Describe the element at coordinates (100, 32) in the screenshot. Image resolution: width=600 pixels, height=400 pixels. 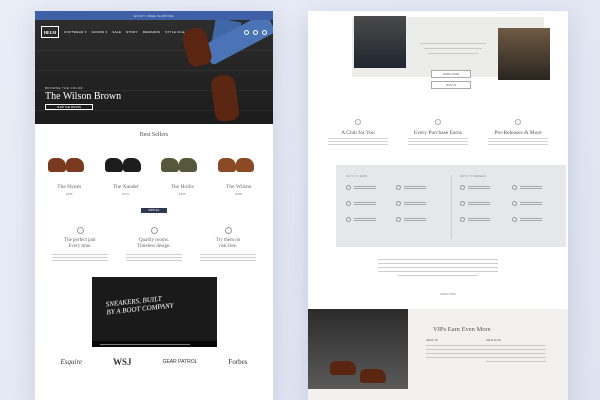
I see `nav-goods: GOODS ▾` at that location.